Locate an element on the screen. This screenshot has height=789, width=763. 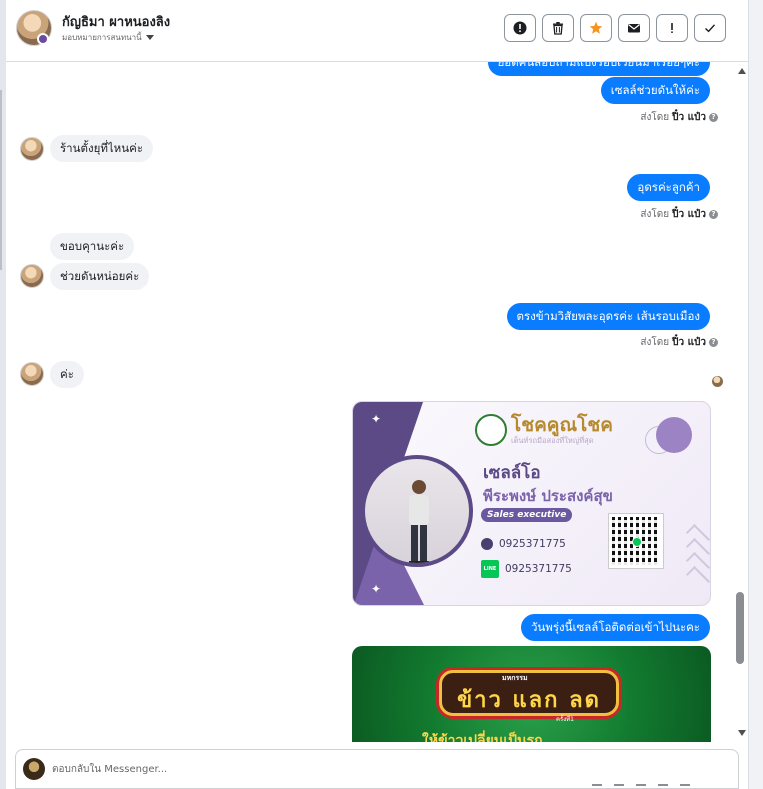
envelope-icon is located at coordinates (634, 28).